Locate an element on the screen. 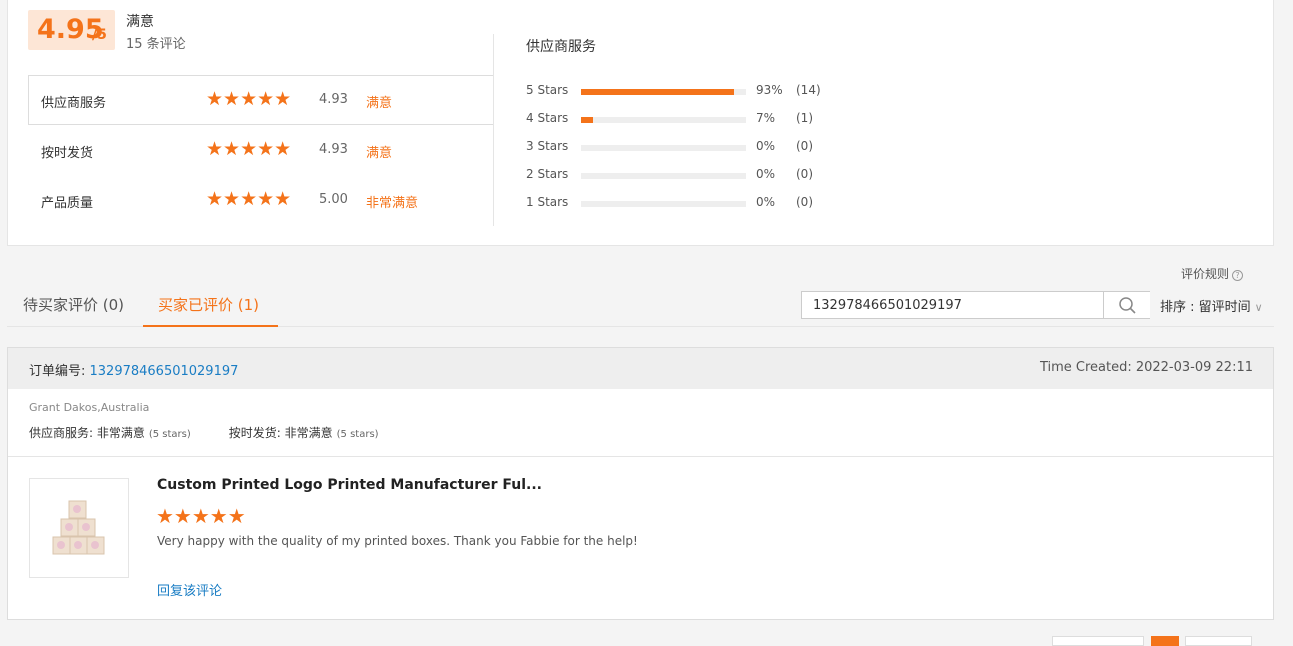 The height and width of the screenshot is (646, 1293). buyer-info: Grant Dakos,Australia is located at coordinates (89, 407).